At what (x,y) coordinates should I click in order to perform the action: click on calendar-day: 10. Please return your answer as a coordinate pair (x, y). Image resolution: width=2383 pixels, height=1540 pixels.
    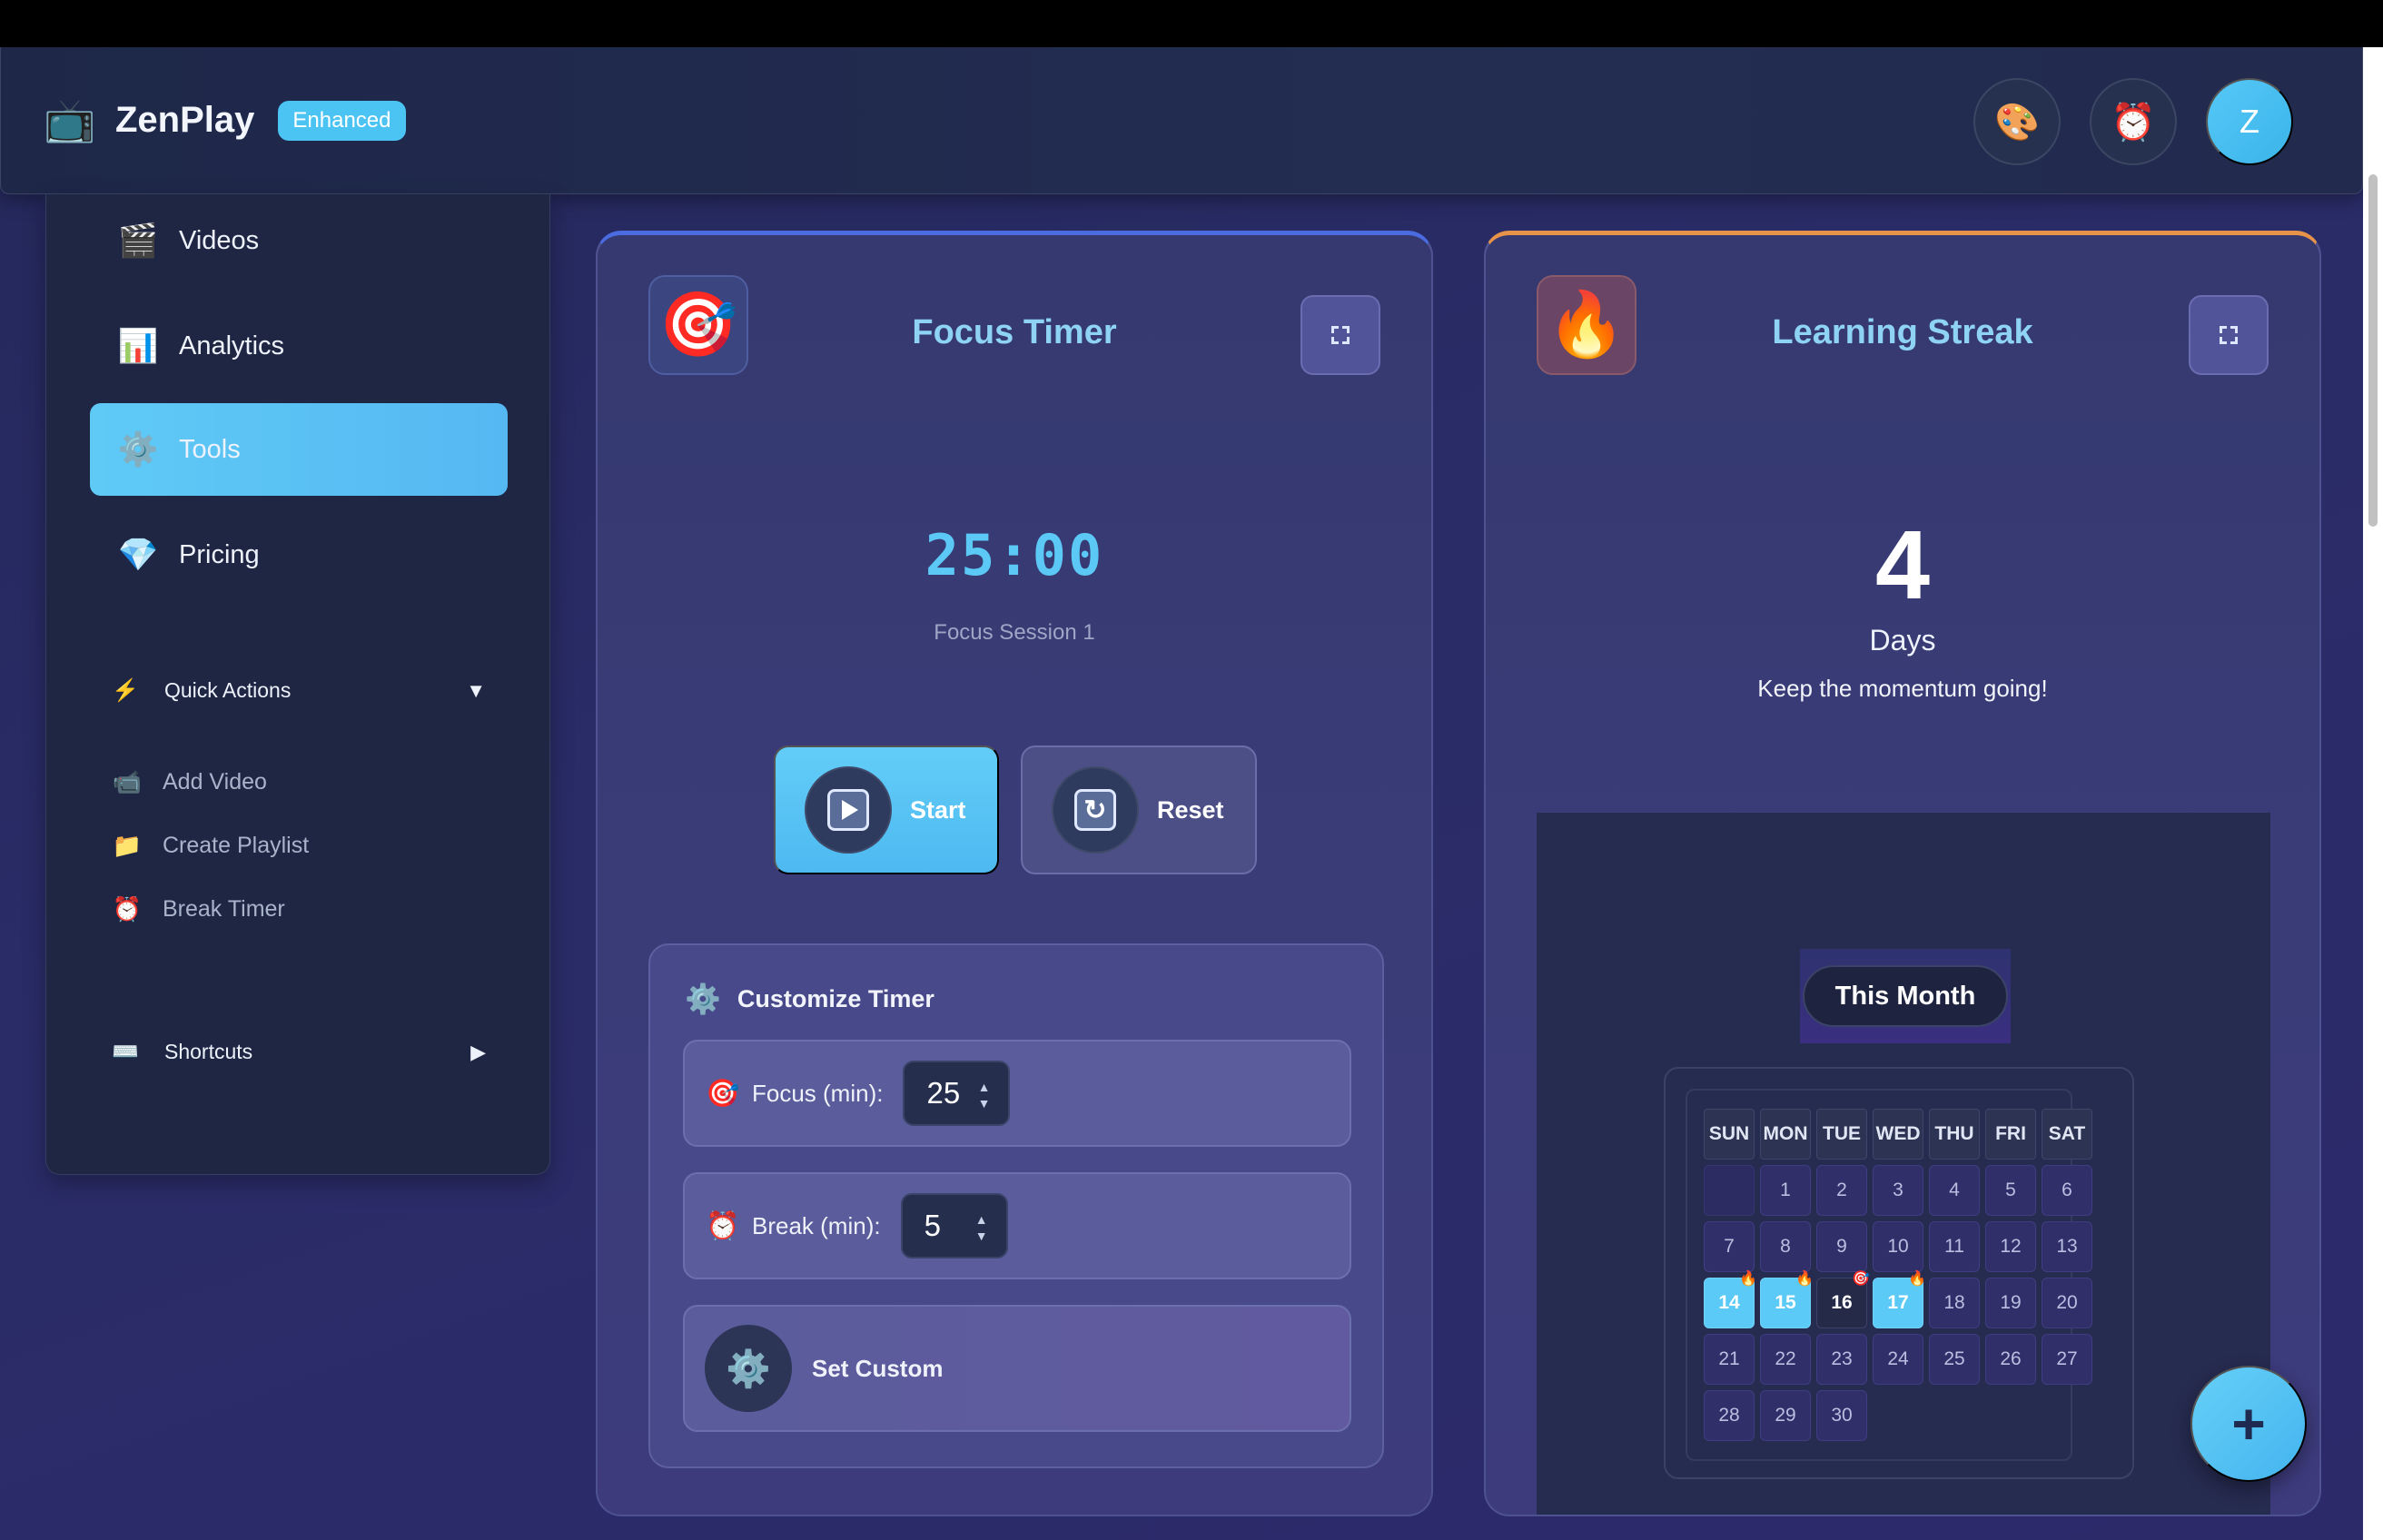
    Looking at the image, I should click on (1898, 1246).